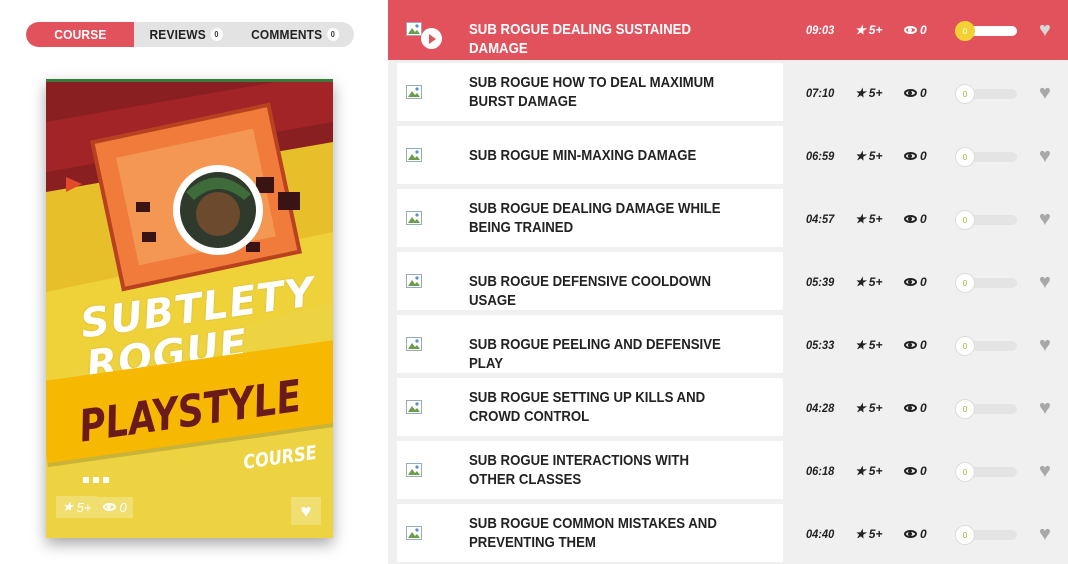  I want to click on lesson-duration: 04:57, so click(820, 219).